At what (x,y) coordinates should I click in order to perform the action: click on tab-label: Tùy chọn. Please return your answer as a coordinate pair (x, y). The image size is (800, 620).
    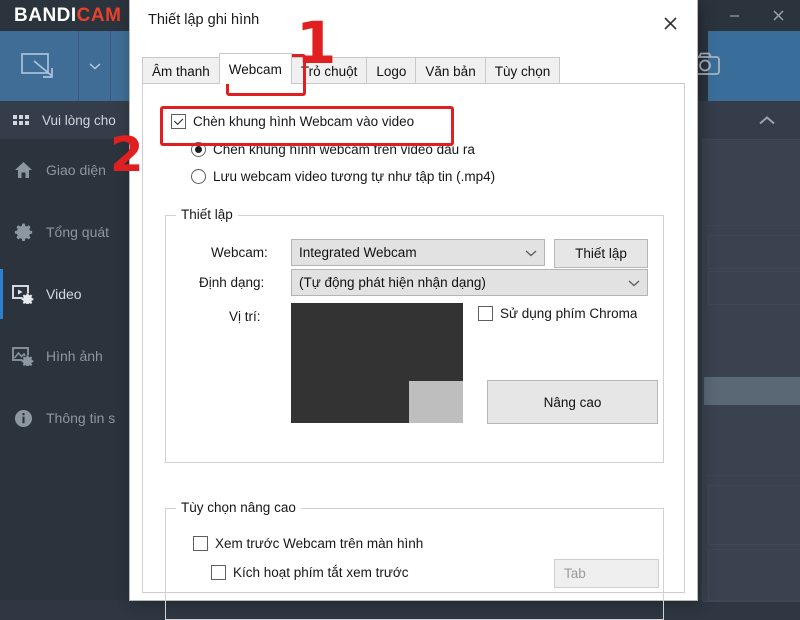
    Looking at the image, I should click on (522, 71).